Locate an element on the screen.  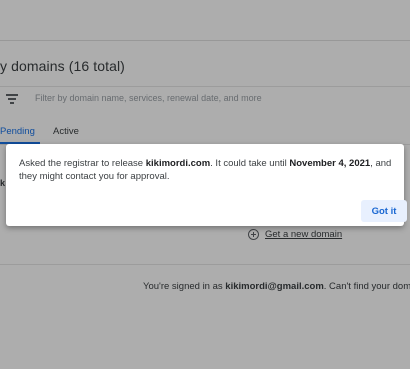
dialog-date: November 4, 2021 is located at coordinates (330, 163).